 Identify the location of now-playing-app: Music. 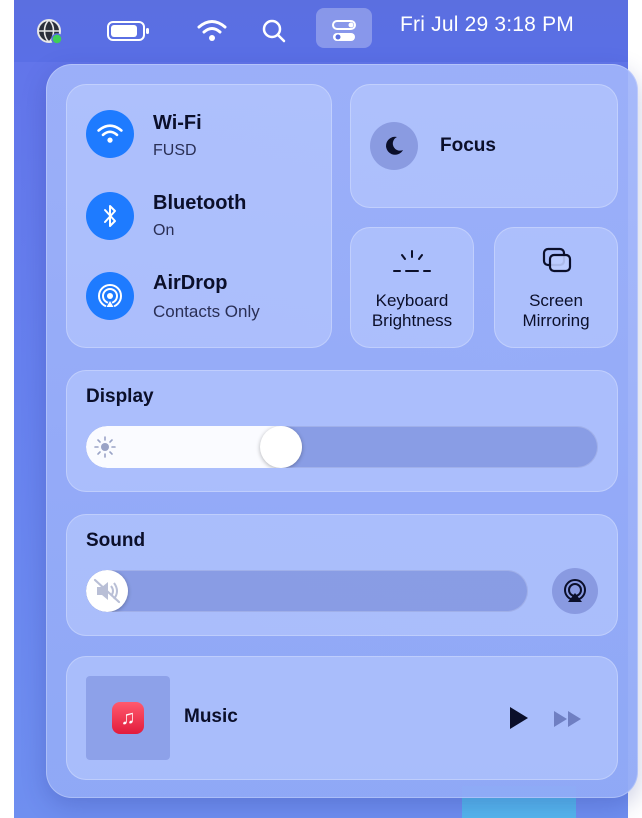
(211, 717).